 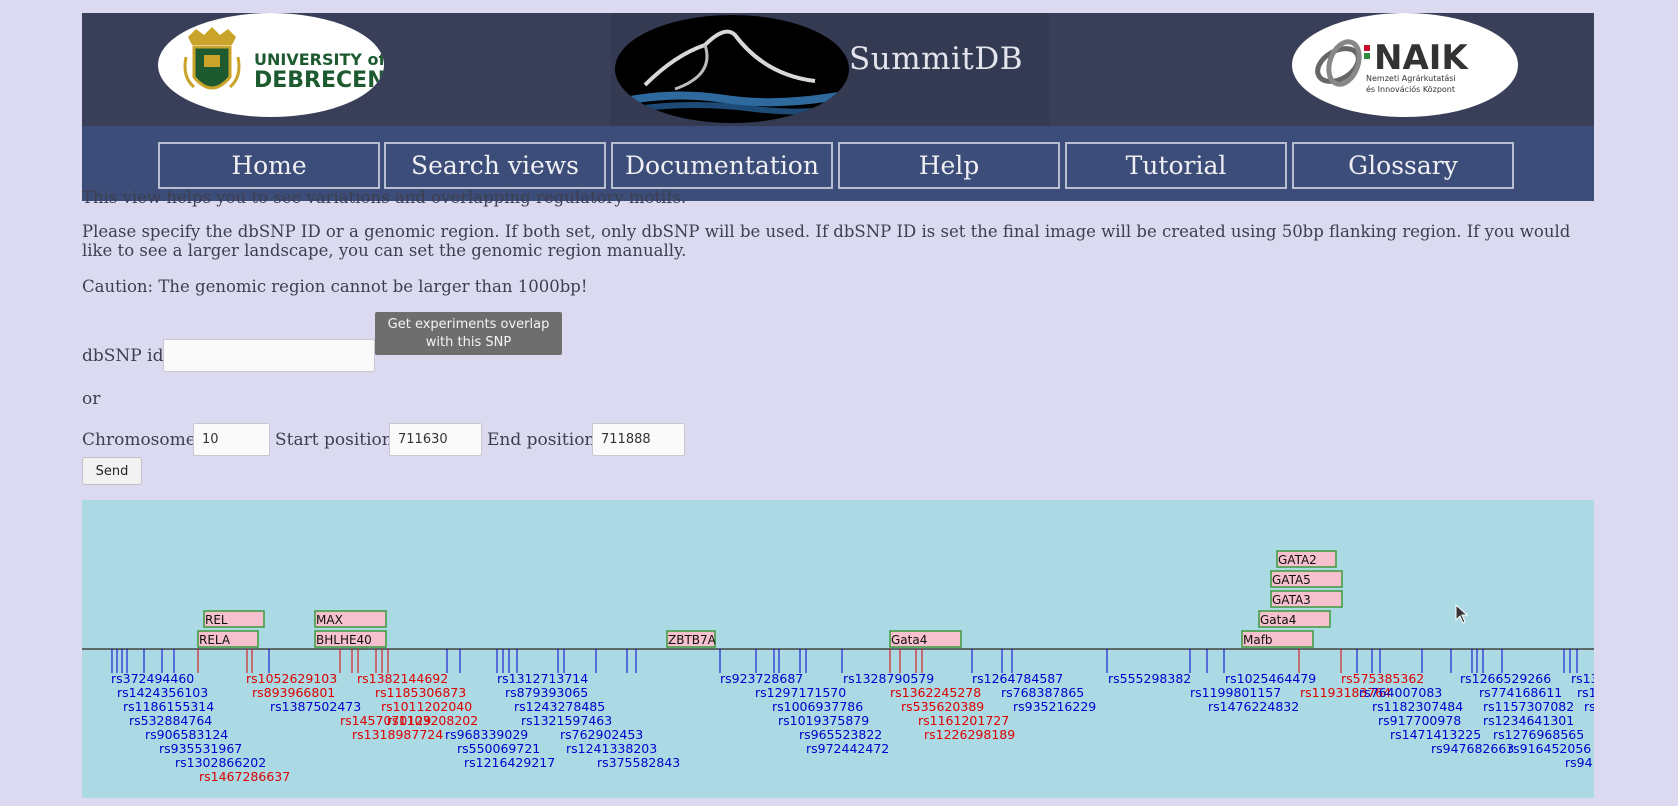 What do you see at coordinates (509, 762) in the screenshot?
I see `snp-id-label: rs1216429217` at bounding box center [509, 762].